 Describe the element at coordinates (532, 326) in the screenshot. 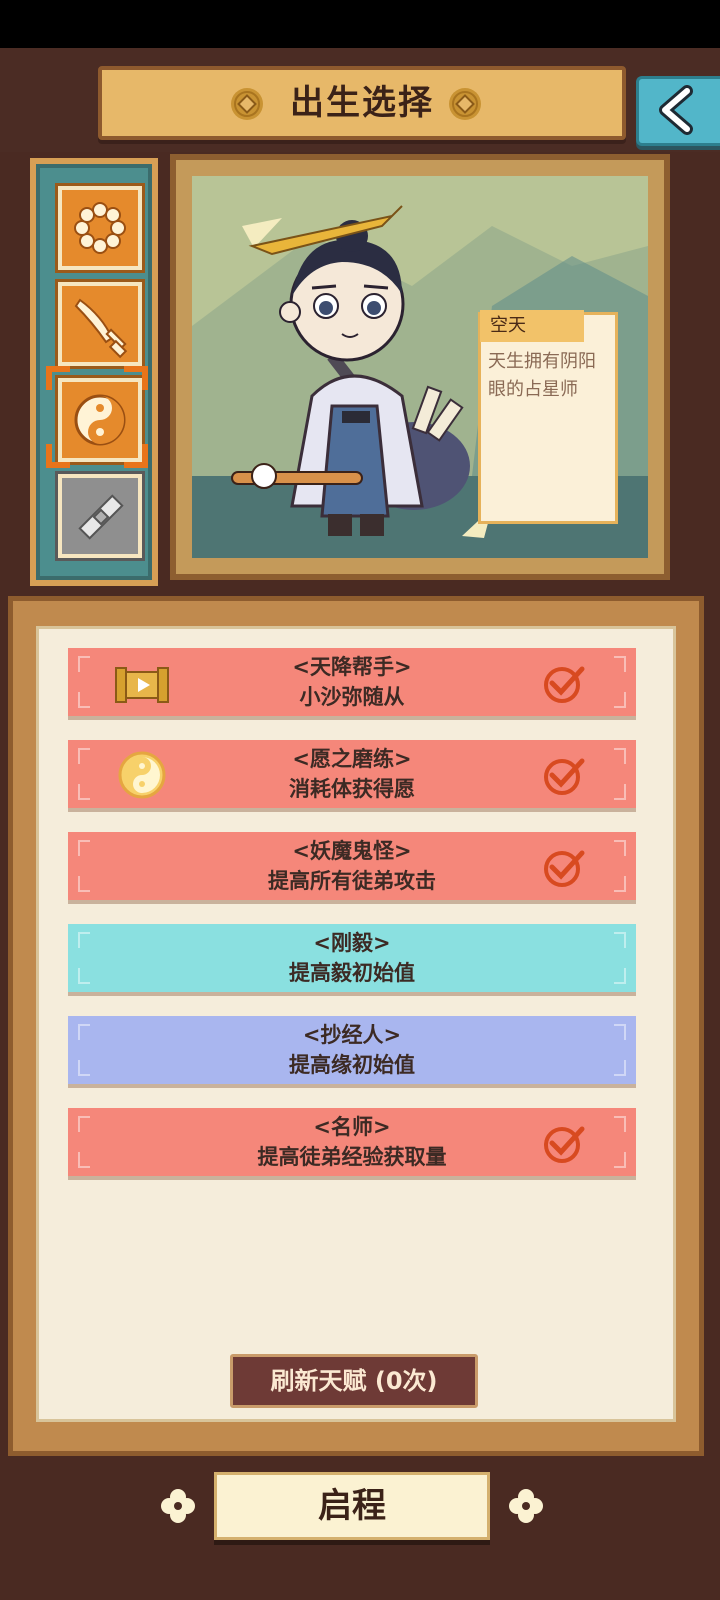

I see `character-name: 空天` at that location.